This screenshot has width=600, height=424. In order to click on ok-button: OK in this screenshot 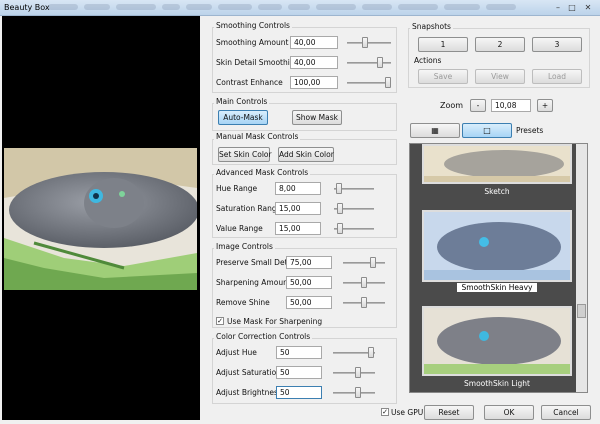, I will do `click(509, 412)`.